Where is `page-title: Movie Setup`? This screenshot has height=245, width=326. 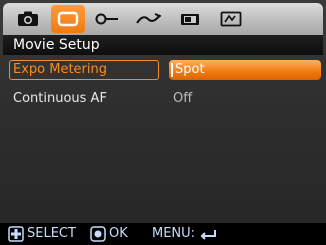 page-title: Movie Setup is located at coordinates (163, 45).